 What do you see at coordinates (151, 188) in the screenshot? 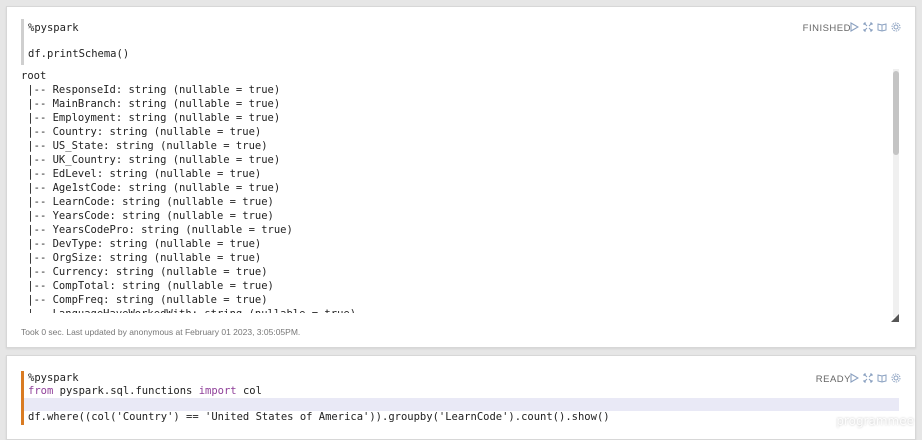
I see `schema-field: |-- Age1stCode: string (nullable = true)` at bounding box center [151, 188].